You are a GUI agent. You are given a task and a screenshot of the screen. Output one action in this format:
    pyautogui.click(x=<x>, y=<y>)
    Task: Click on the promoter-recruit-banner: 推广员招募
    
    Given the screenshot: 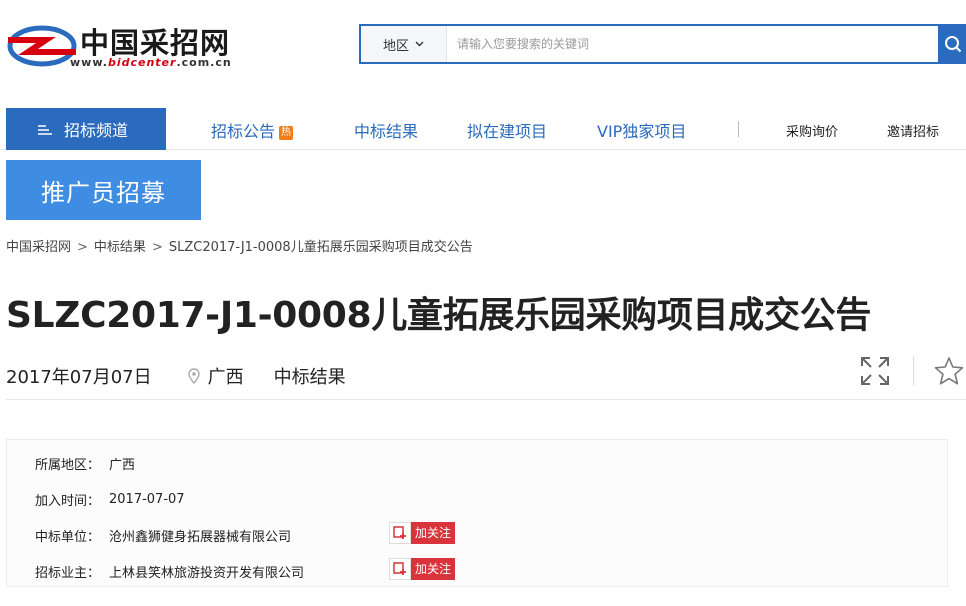 What is the action you would take?
    pyautogui.click(x=103, y=190)
    